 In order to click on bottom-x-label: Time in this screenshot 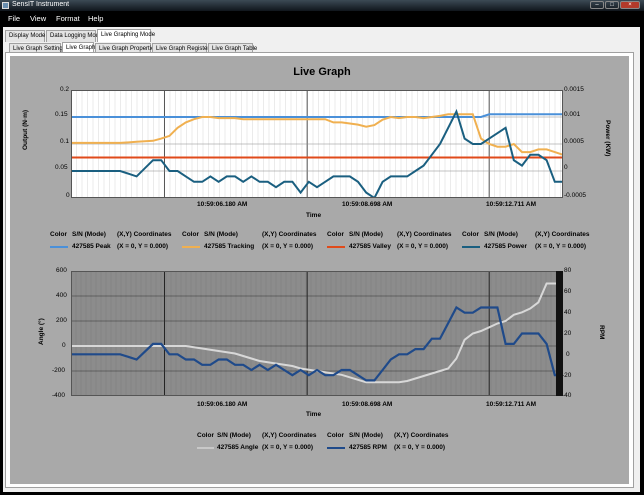, I will do `click(314, 414)`.